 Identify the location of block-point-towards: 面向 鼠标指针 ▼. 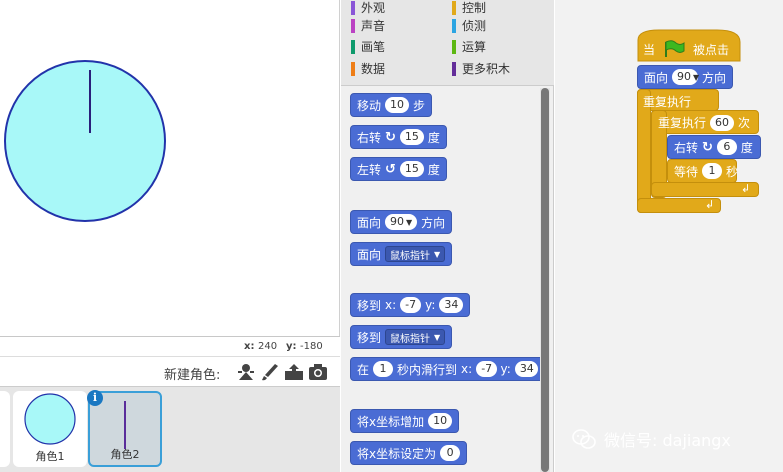
(401, 254).